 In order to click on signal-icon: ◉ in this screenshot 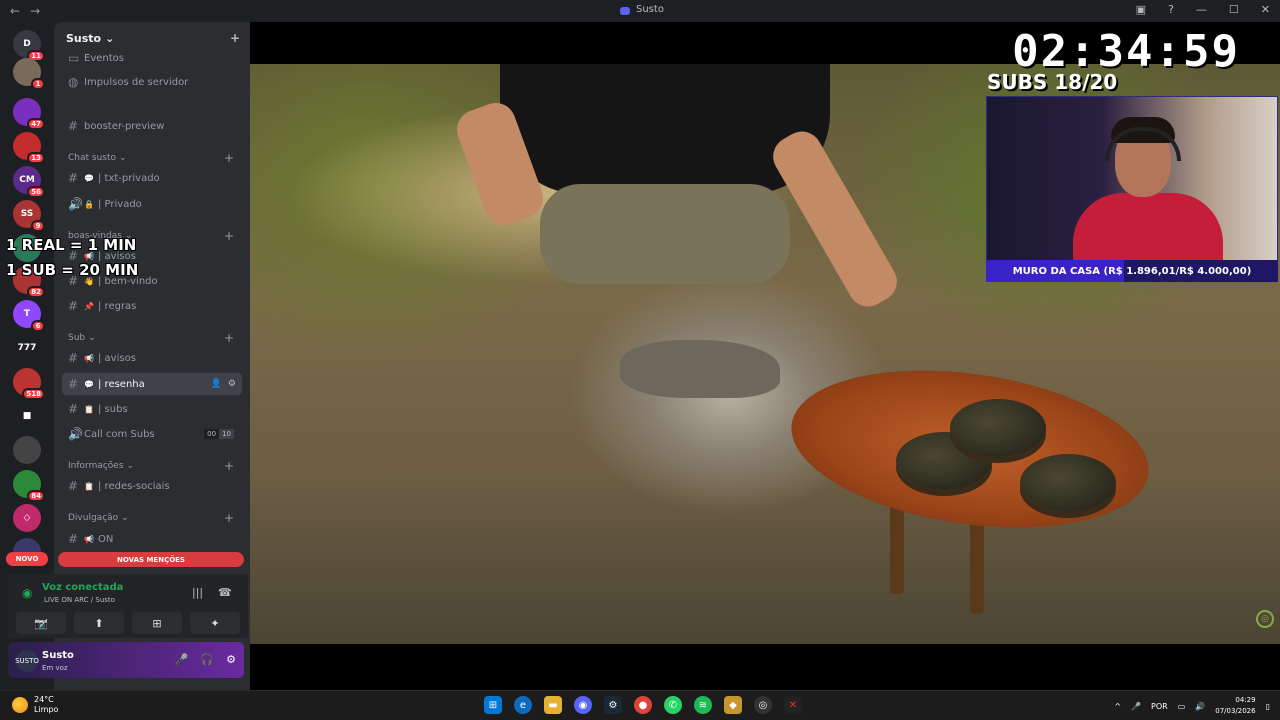, I will do `click(27, 593)`.